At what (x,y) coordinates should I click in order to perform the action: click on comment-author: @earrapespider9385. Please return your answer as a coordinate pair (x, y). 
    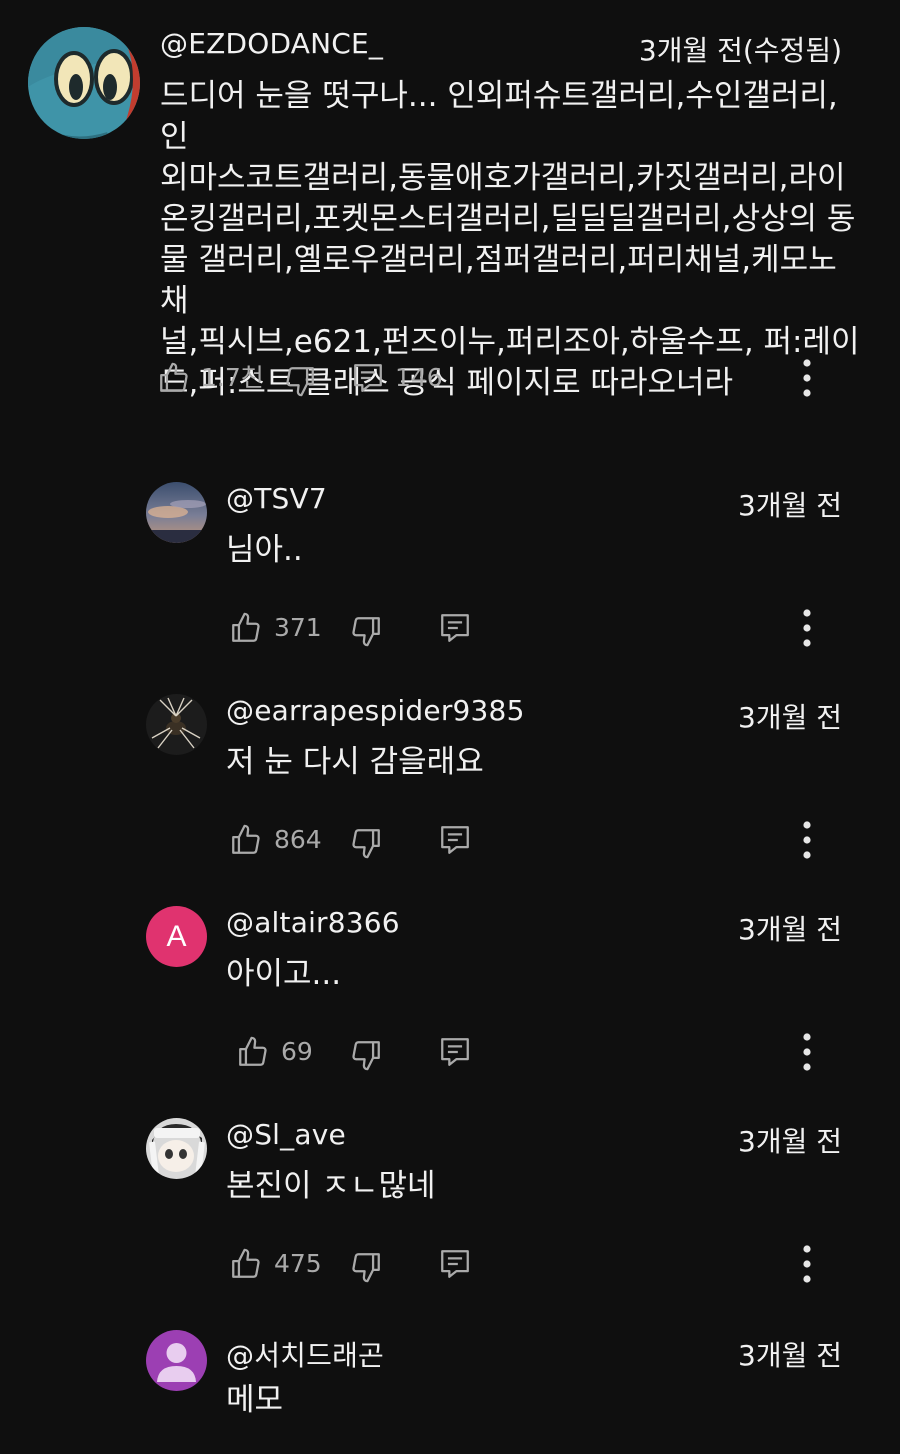
    Looking at the image, I should click on (375, 710).